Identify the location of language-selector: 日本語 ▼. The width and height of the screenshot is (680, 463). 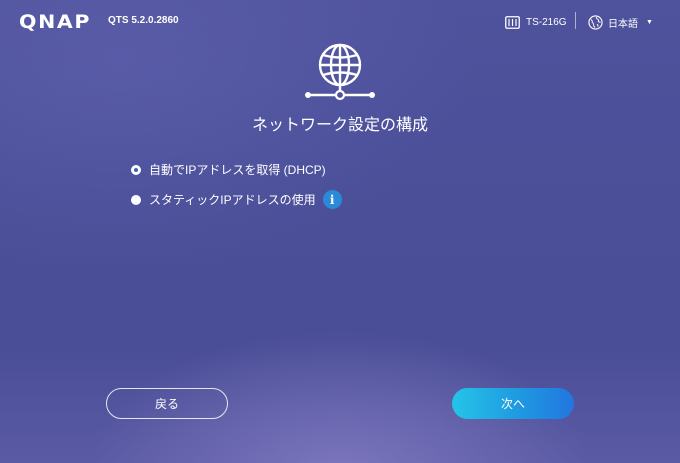
(620, 22).